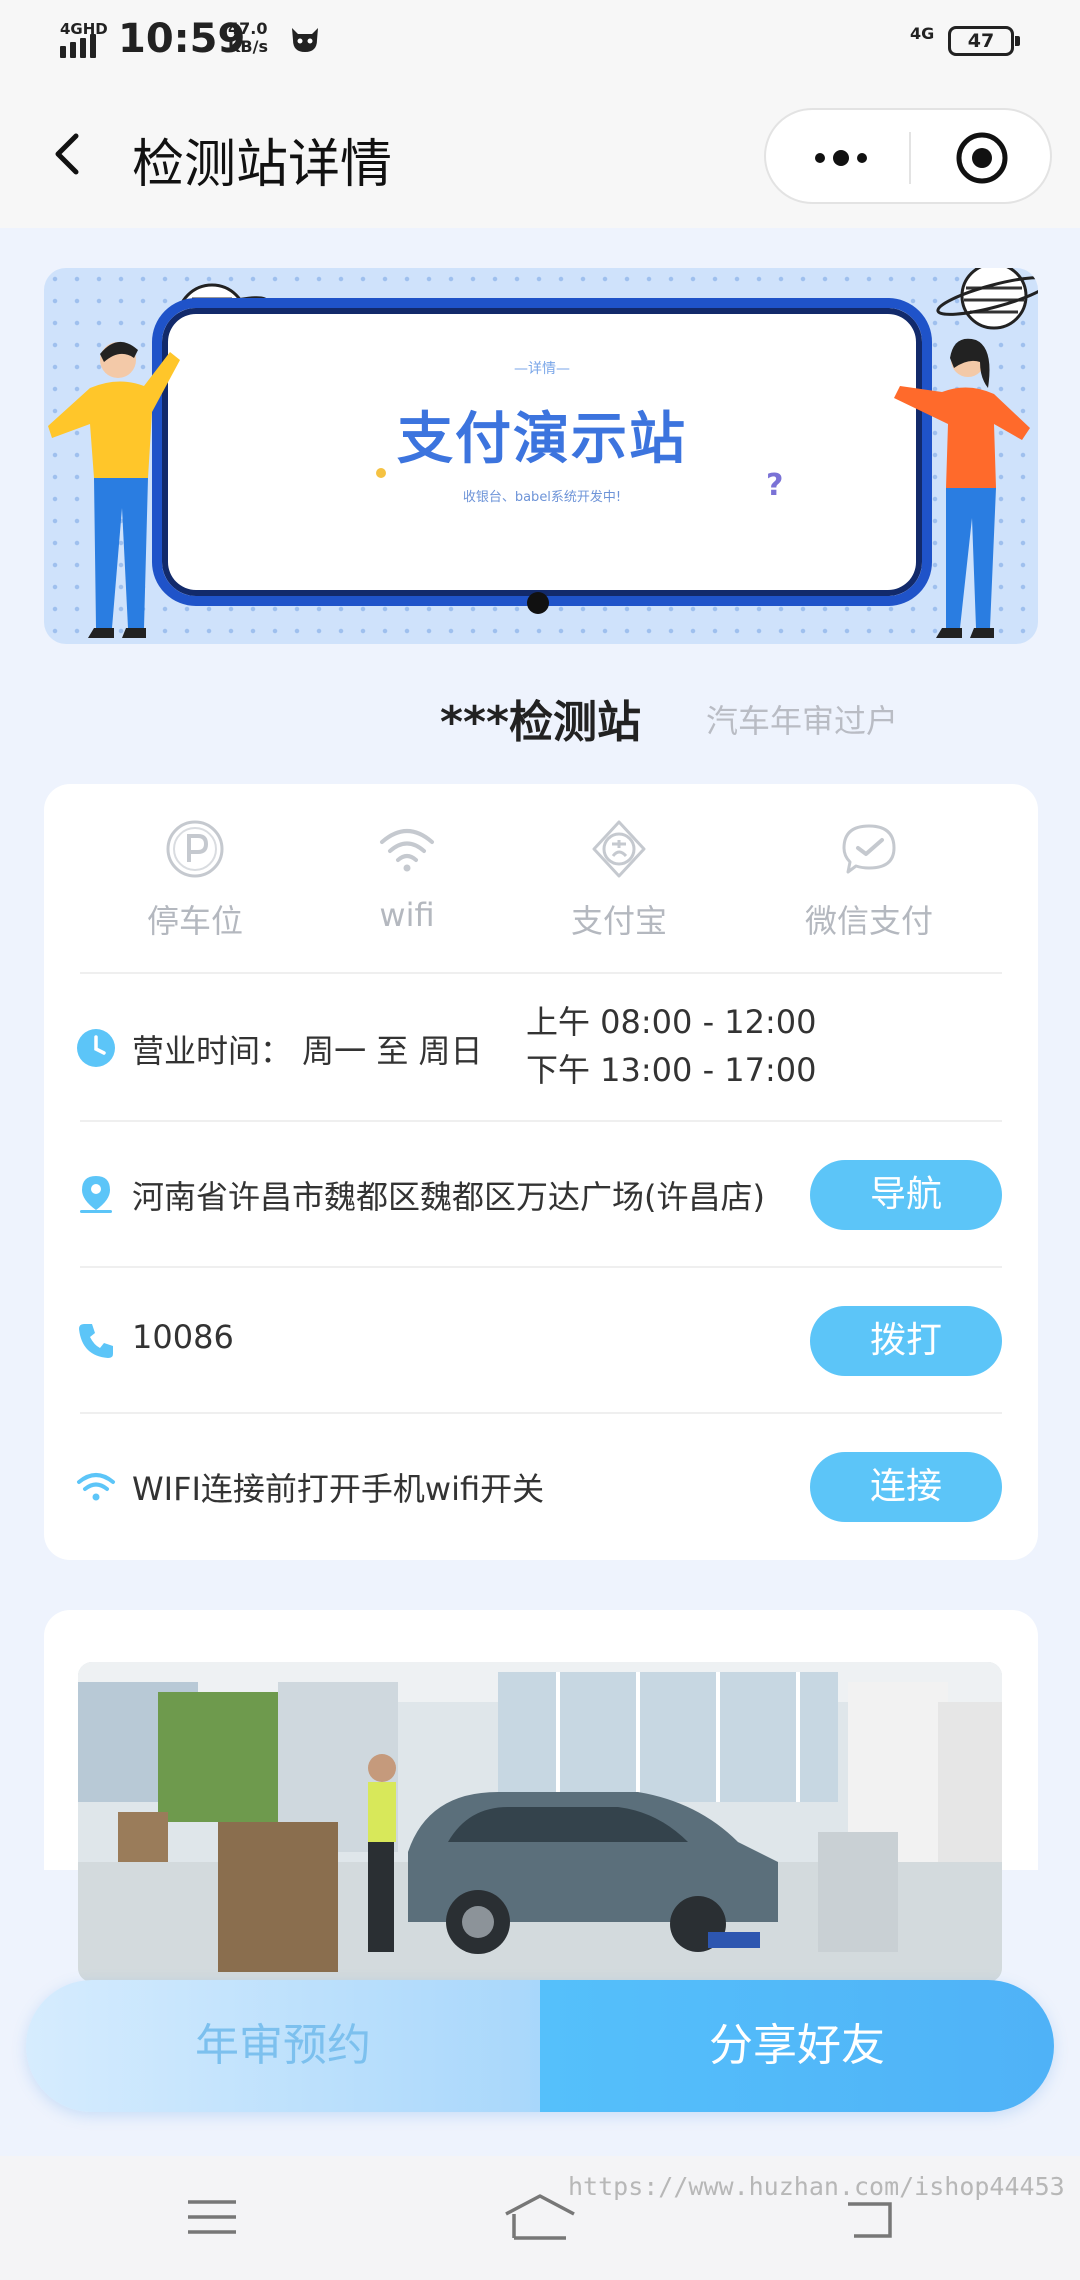 The height and width of the screenshot is (2280, 1080). I want to click on carousel-indicator-dot, so click(538, 603).